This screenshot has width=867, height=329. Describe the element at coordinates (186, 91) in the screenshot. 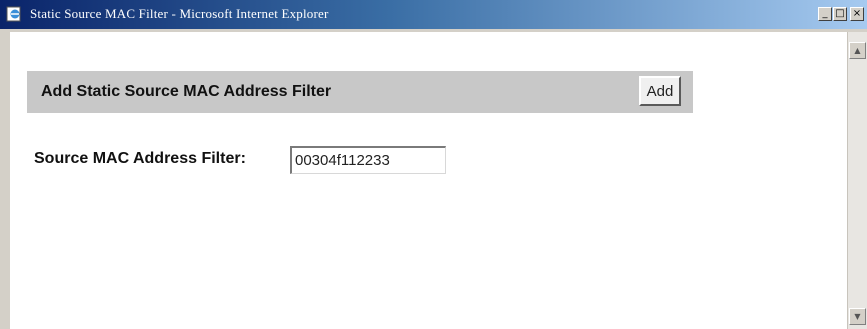

I see `page-title: Add Static Source MAC Address Filter` at that location.